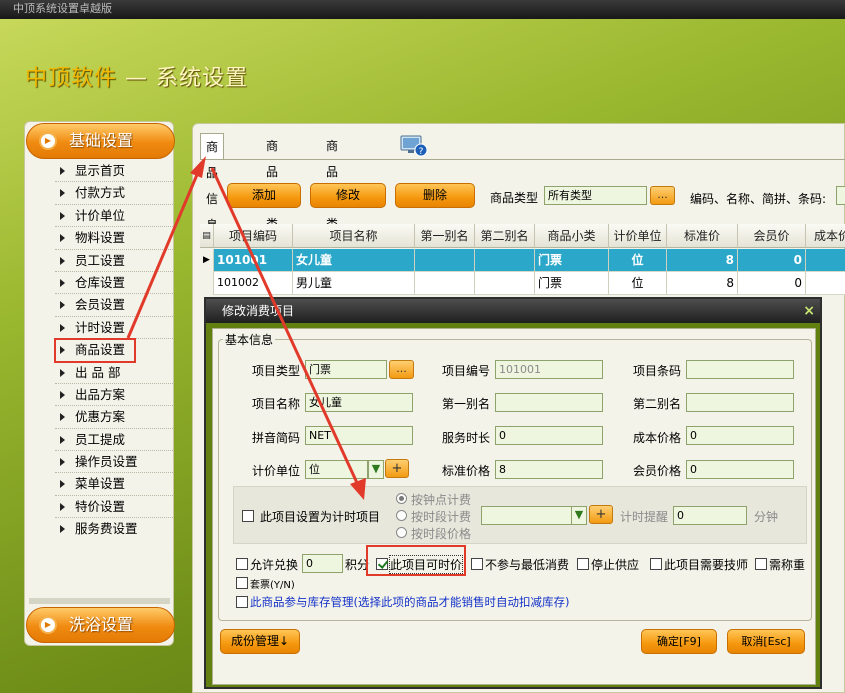 Image resolution: width=845 pixels, height=693 pixels. I want to click on col-header: 标准价, so click(702, 236).